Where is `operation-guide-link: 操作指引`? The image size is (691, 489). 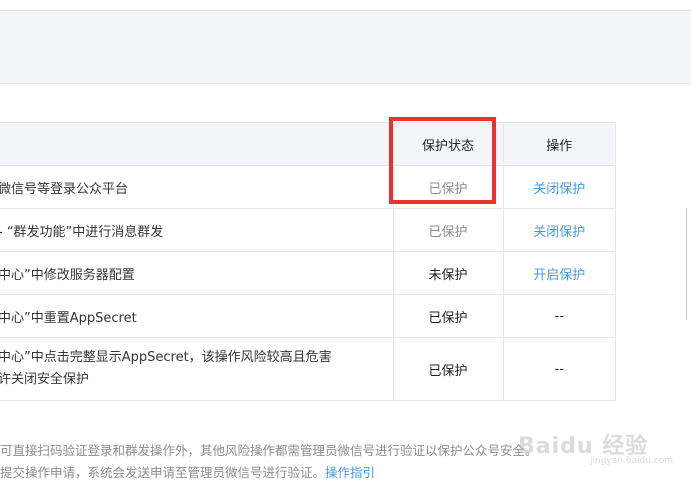
operation-guide-link: 操作指引 is located at coordinates (350, 472).